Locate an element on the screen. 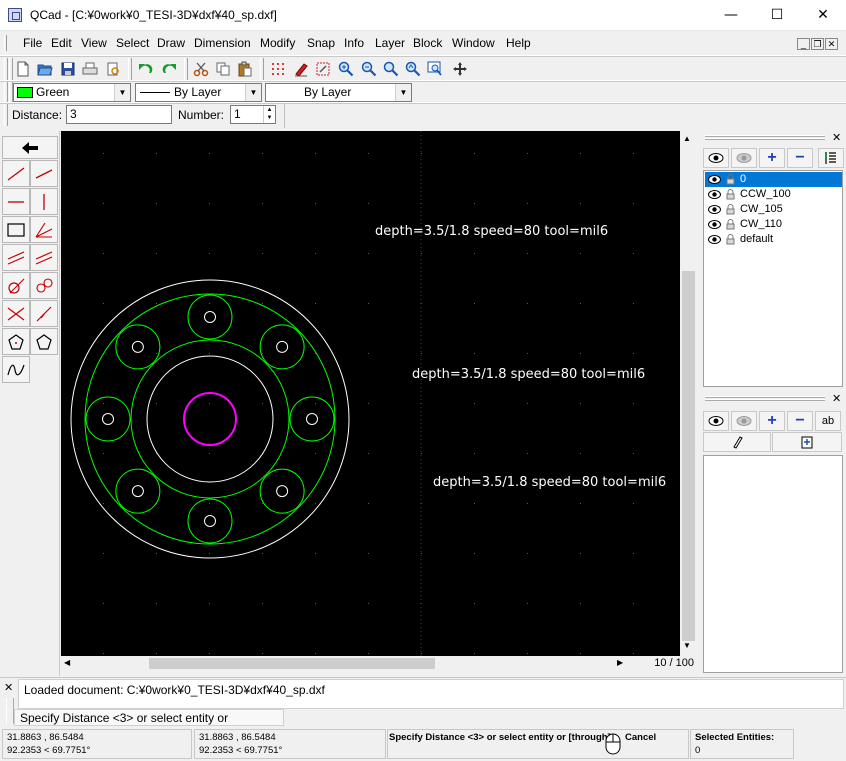 The width and height of the screenshot is (846, 761). distance-input: 3 is located at coordinates (119, 114).